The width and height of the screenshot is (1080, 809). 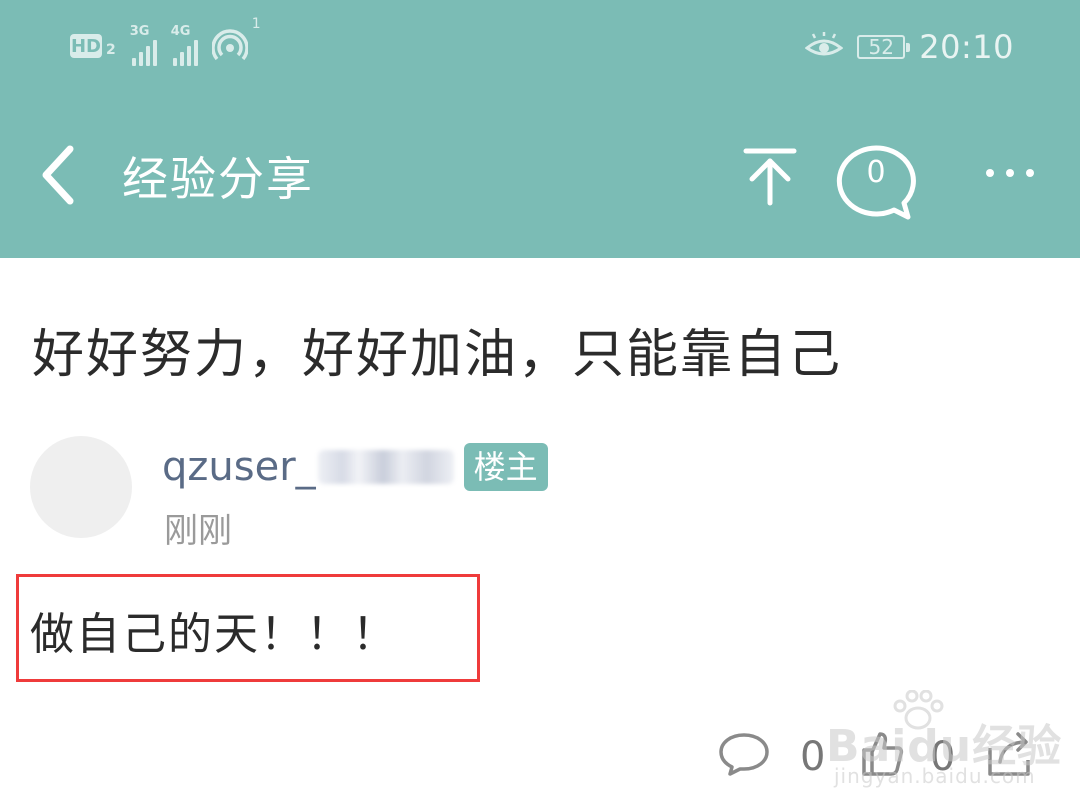 I want to click on post-content: 做自己的天！！！, so click(x=214, y=634).